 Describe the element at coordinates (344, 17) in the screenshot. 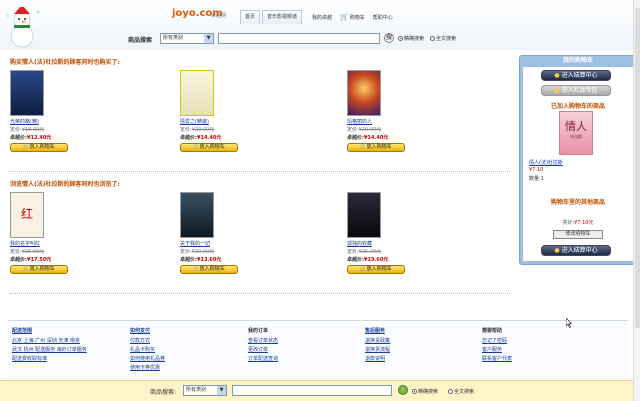

I see `cart-icon: 🛒` at that location.